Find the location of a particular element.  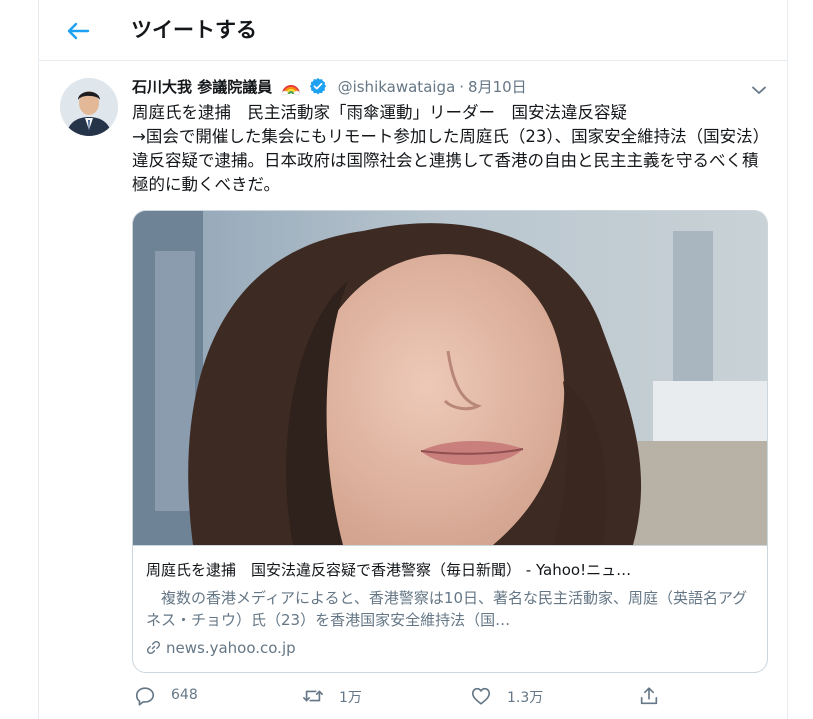

tweet-timestamp: 8月10日 is located at coordinates (497, 87).